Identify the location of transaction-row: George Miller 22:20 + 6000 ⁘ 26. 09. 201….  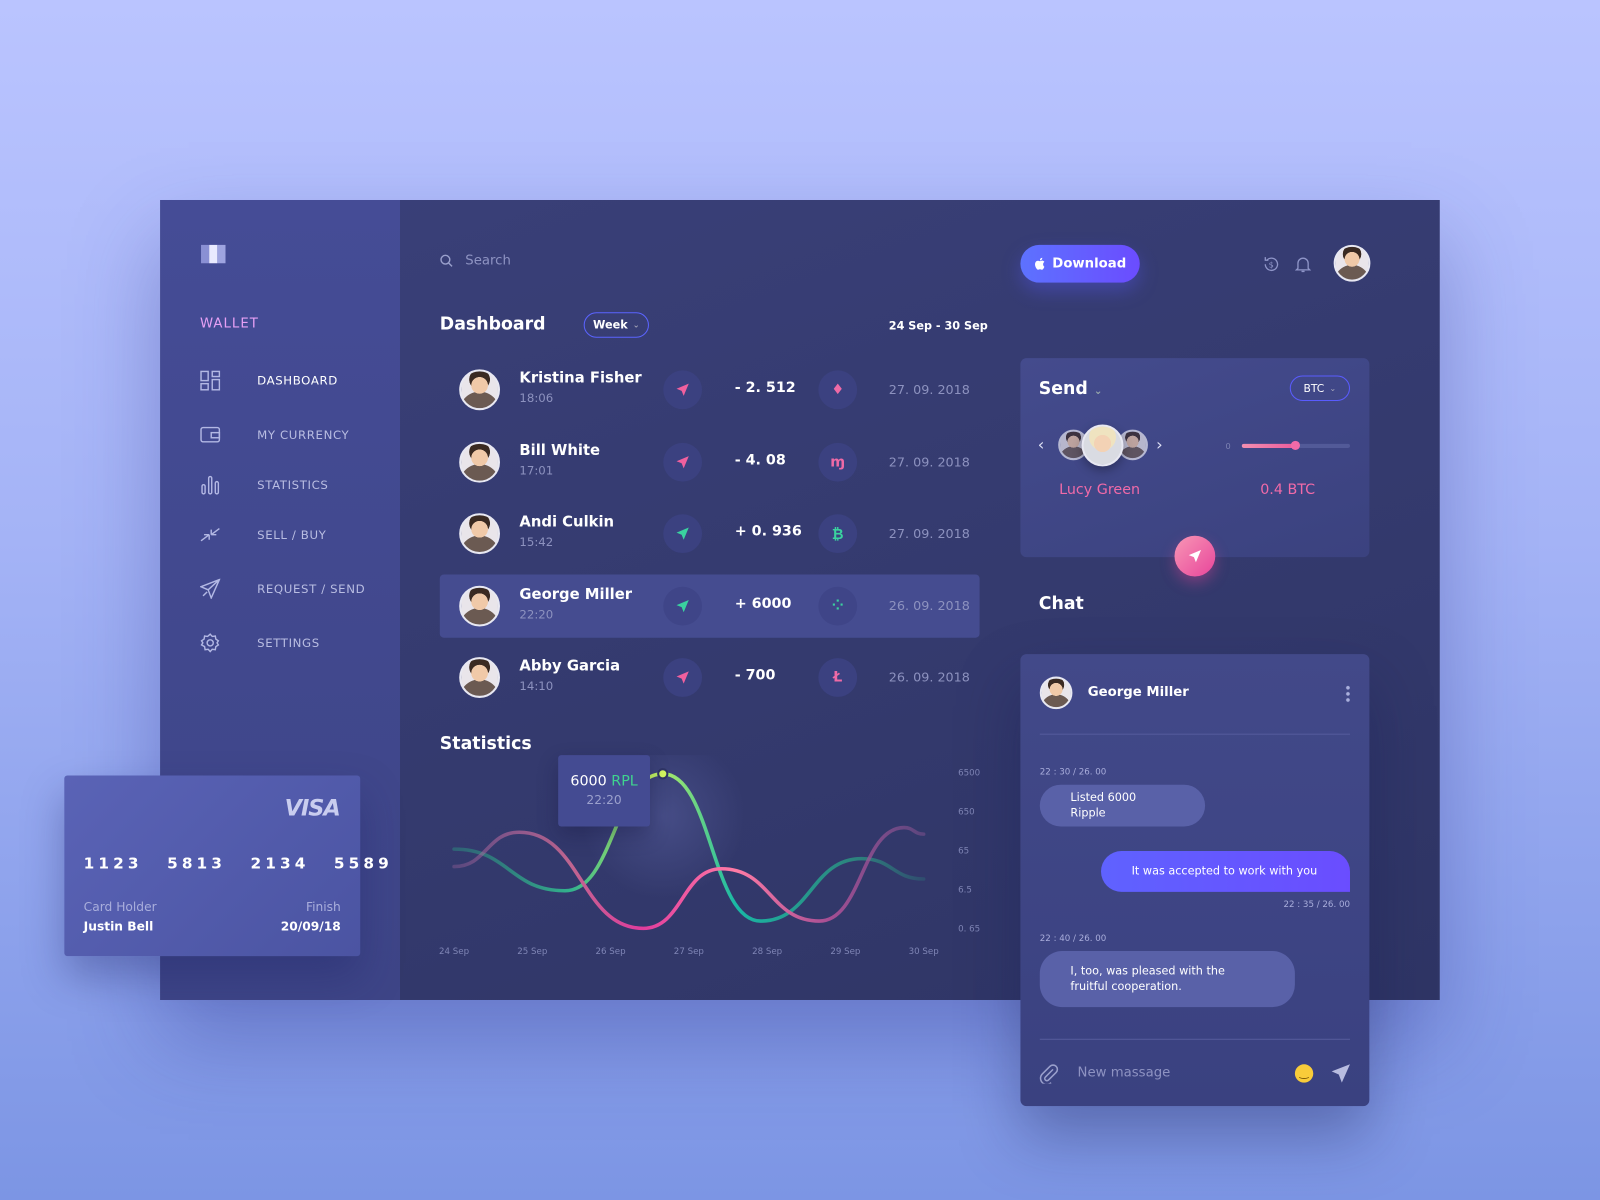
(709, 605).